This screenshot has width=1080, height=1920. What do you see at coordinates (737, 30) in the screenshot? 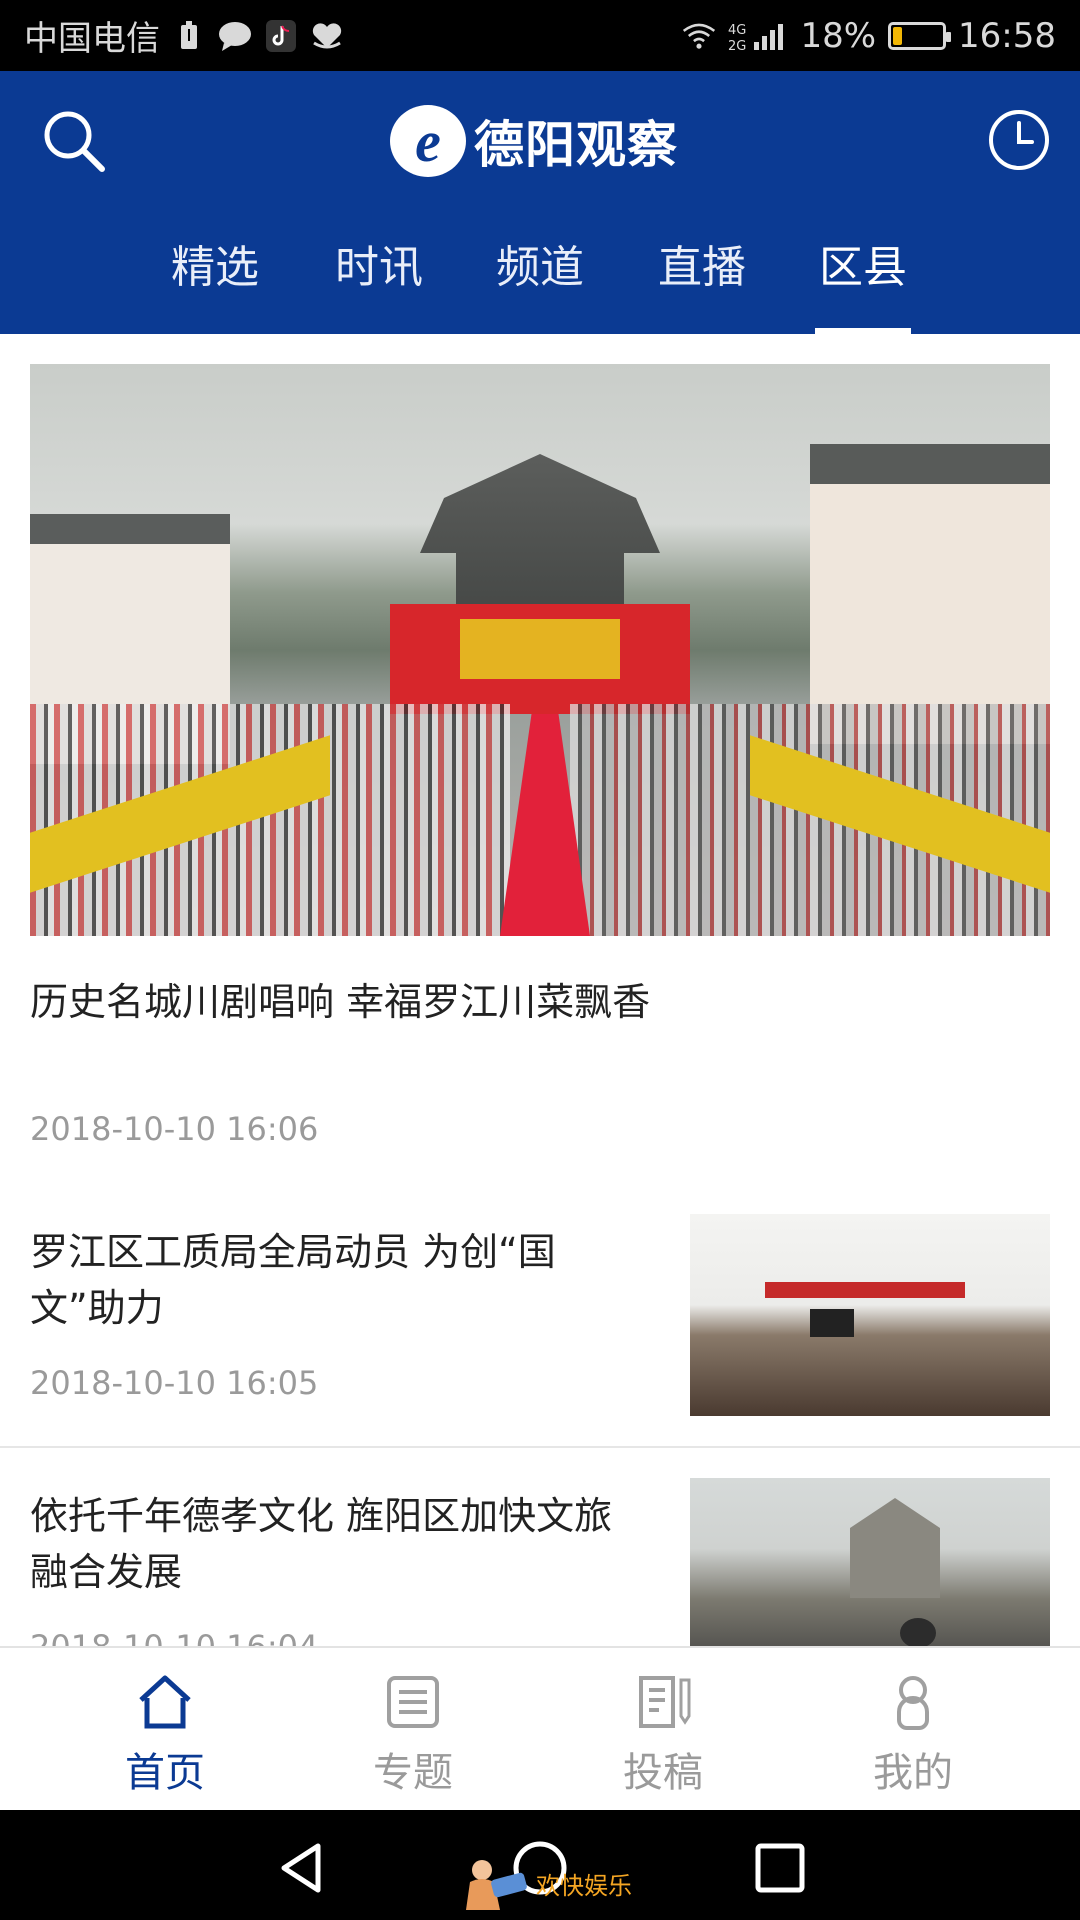
I see `svg-text: 4G` at bounding box center [737, 30].